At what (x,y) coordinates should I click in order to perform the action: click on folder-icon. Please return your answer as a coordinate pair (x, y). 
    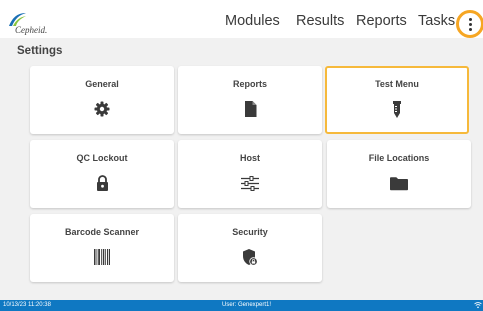
    Looking at the image, I should click on (399, 183).